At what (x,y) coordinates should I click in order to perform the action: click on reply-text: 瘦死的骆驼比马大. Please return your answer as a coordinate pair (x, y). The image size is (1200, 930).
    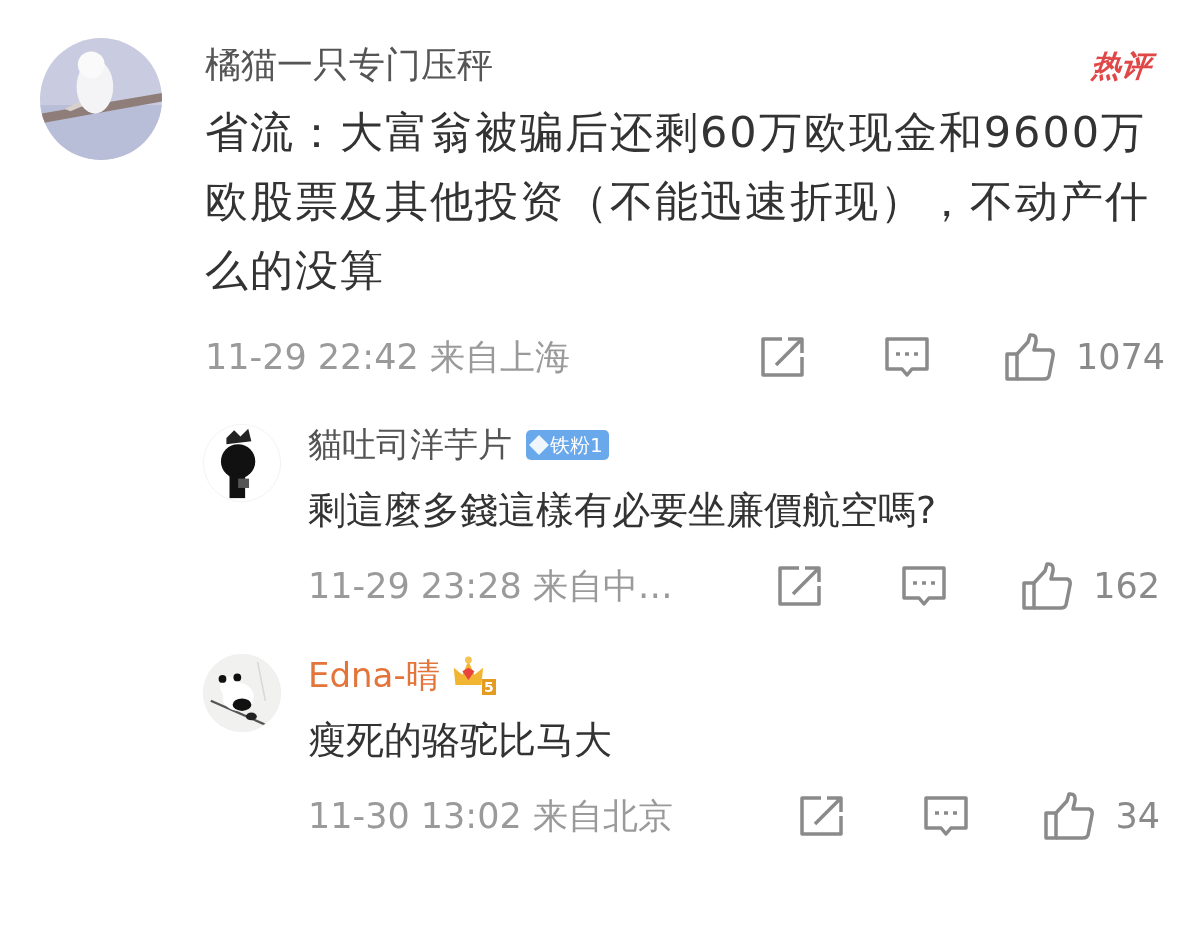
    Looking at the image, I should click on (460, 740).